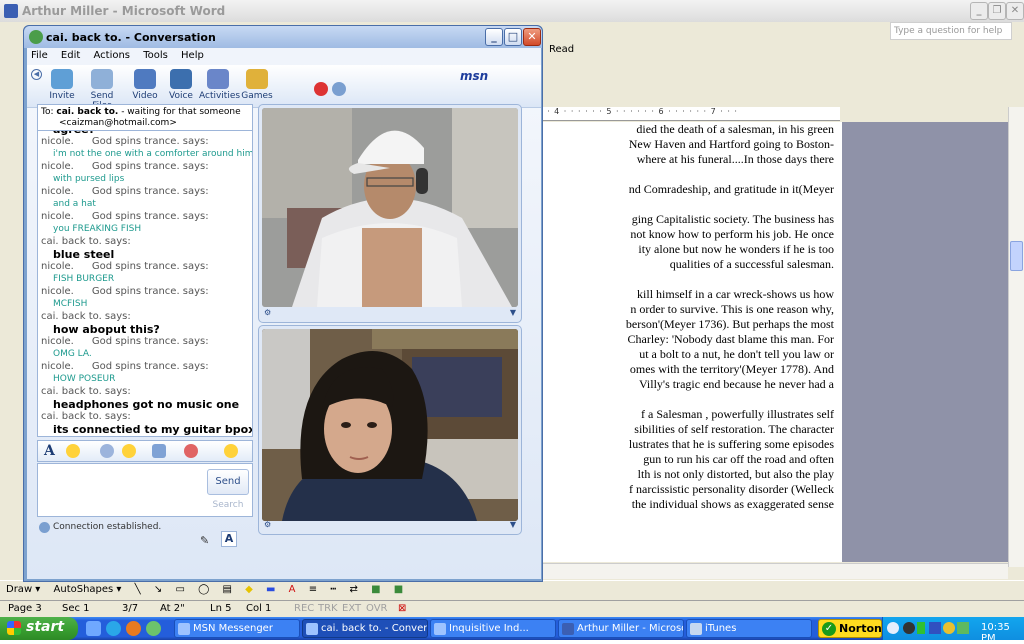 The height and width of the screenshot is (644, 1024). I want to click on task-msn-messenger: MSN Messenger, so click(237, 628).